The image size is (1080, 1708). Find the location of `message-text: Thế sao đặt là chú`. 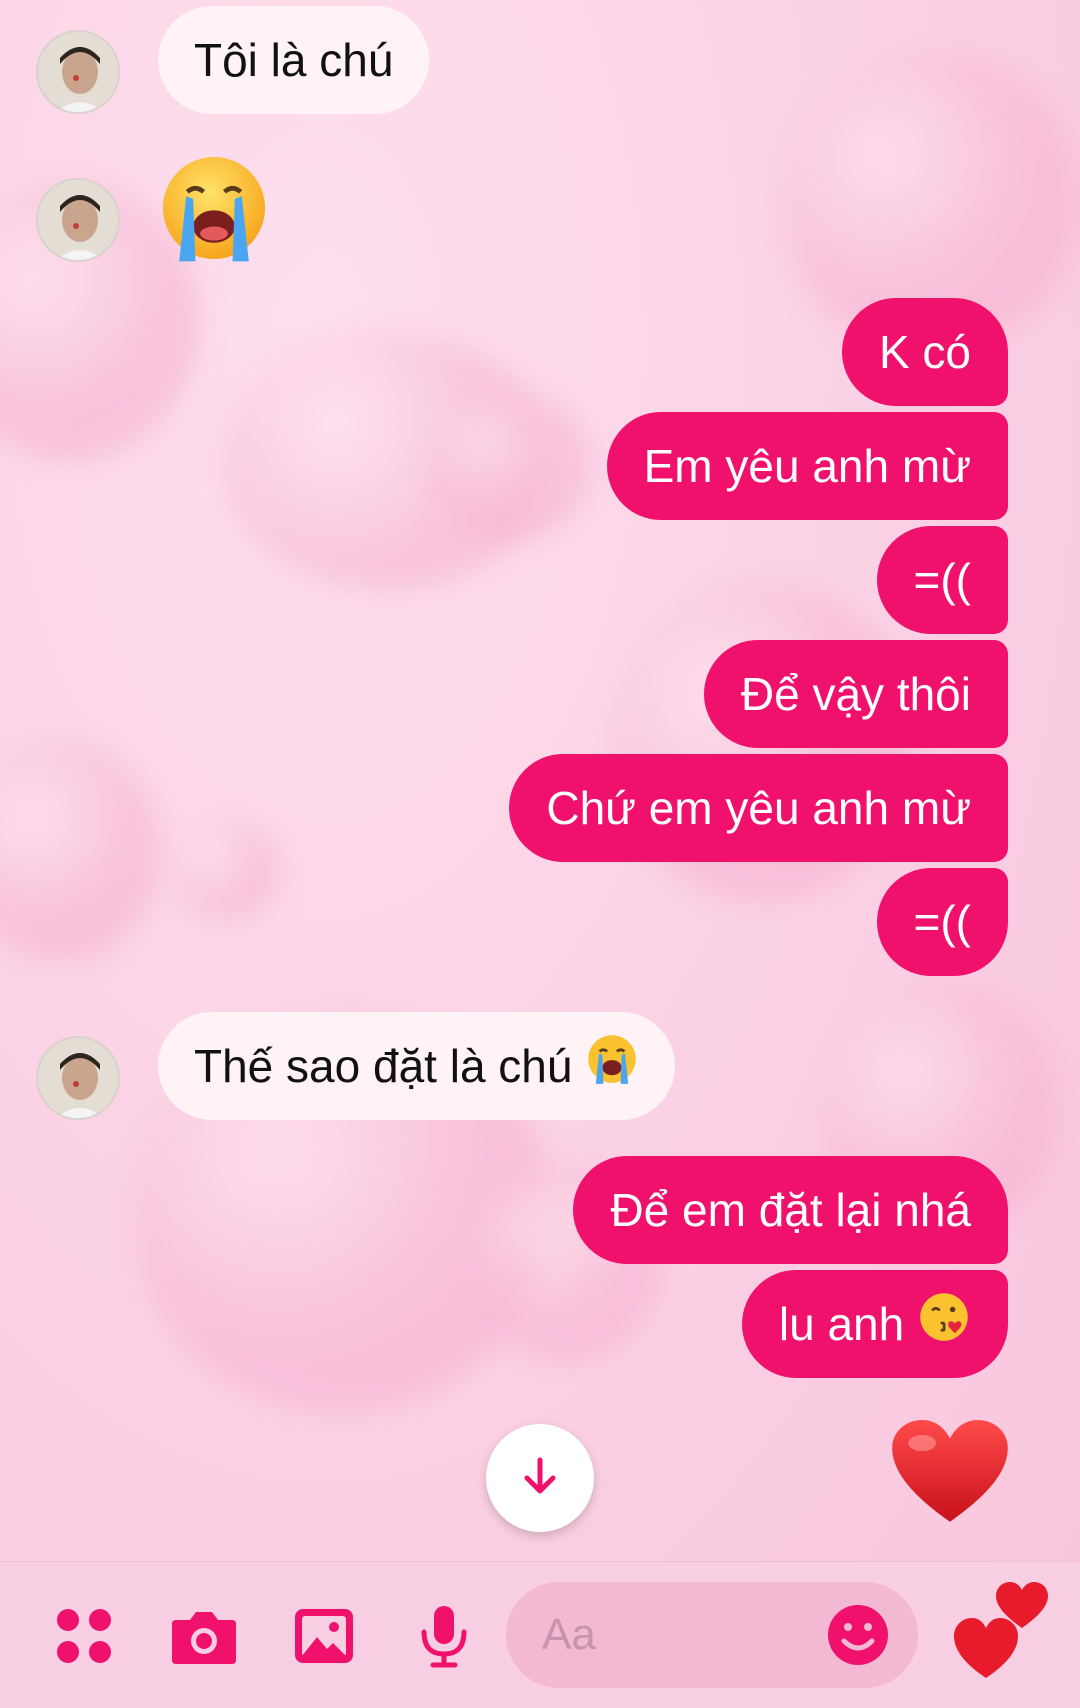

message-text: Thế sao đặt là chú is located at coordinates (383, 1066).